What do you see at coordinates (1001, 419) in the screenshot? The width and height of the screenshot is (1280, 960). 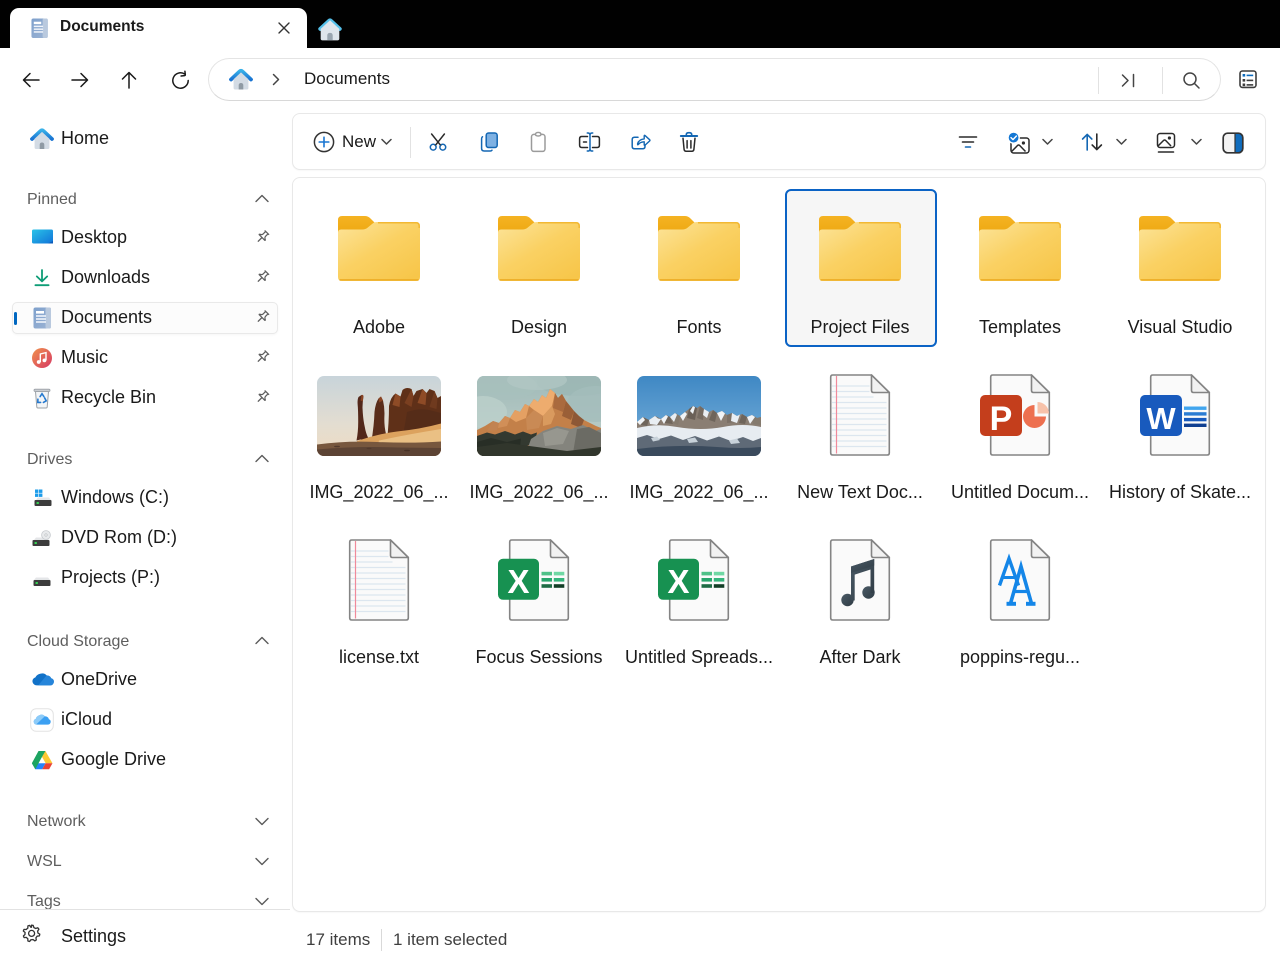 I see `svg-text: P` at bounding box center [1001, 419].